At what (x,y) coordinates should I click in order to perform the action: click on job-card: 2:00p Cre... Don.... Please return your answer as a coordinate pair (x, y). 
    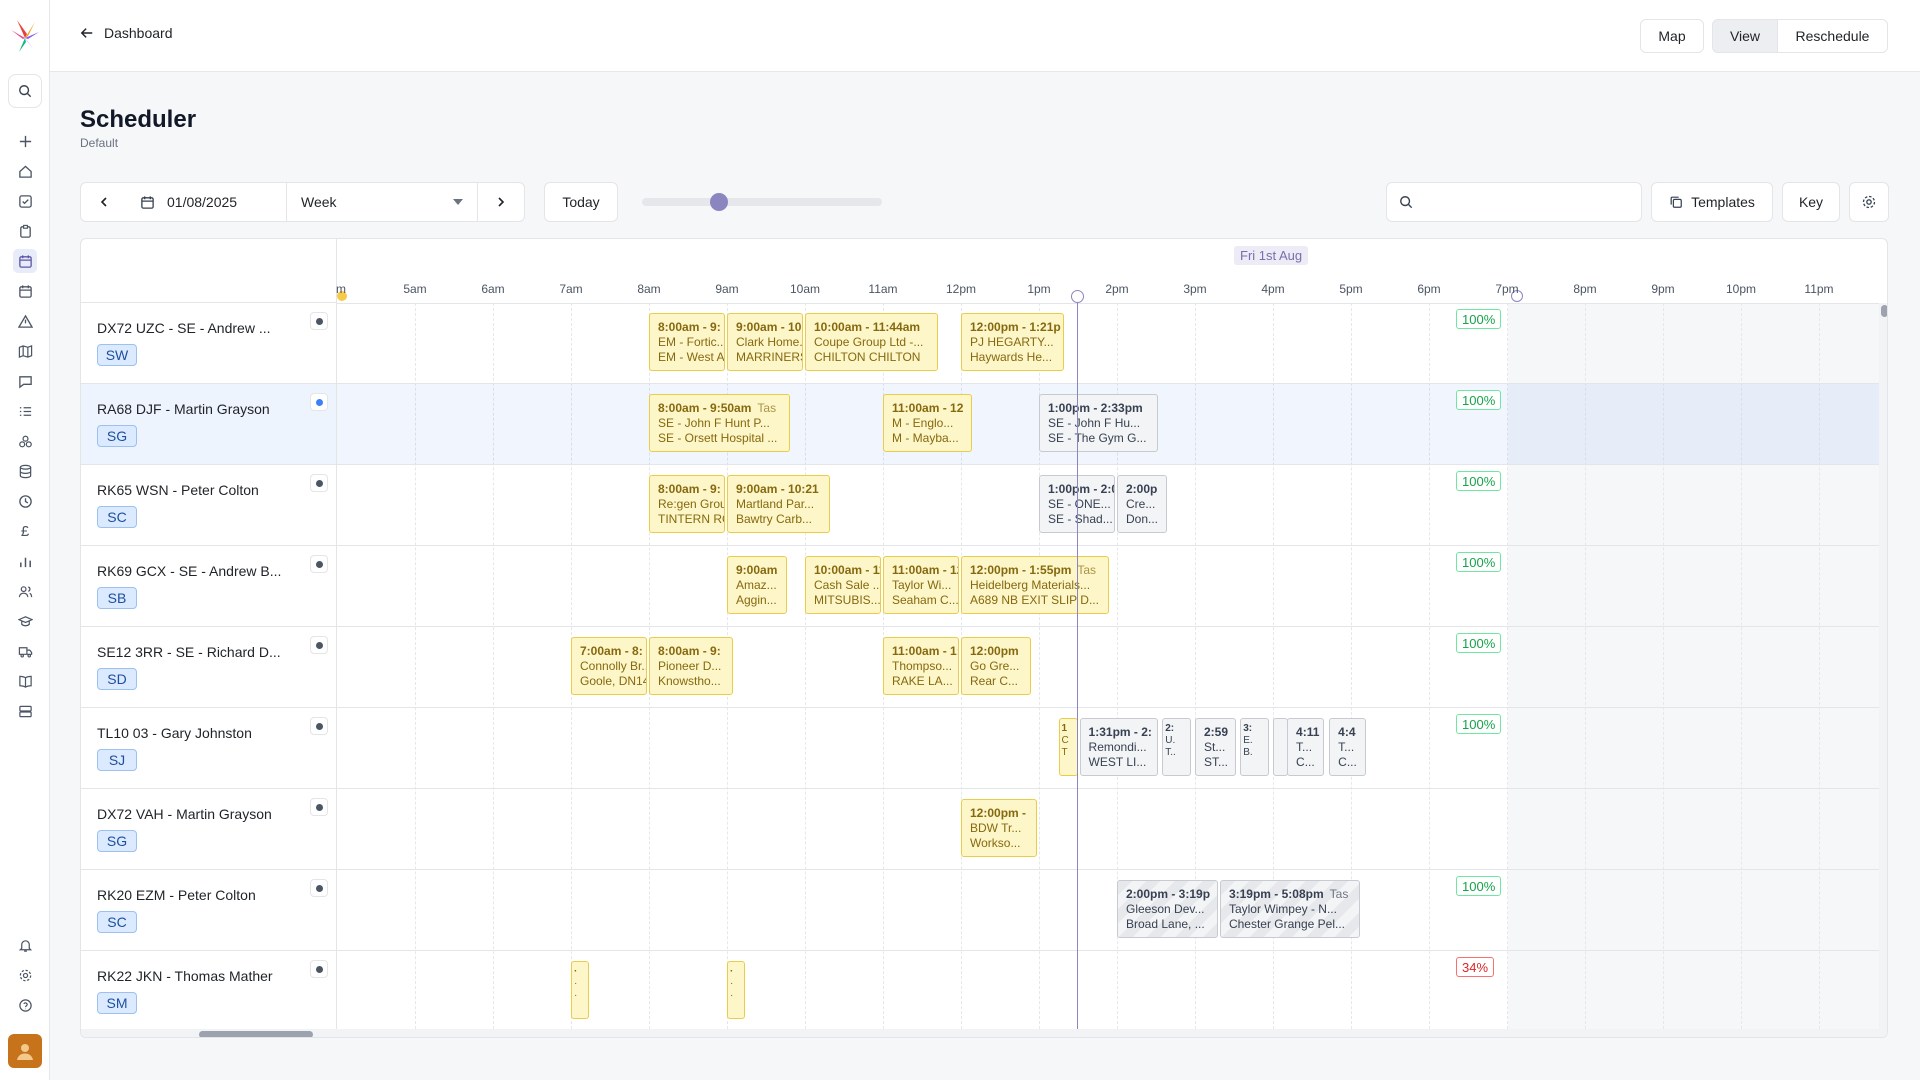
    Looking at the image, I should click on (1142, 504).